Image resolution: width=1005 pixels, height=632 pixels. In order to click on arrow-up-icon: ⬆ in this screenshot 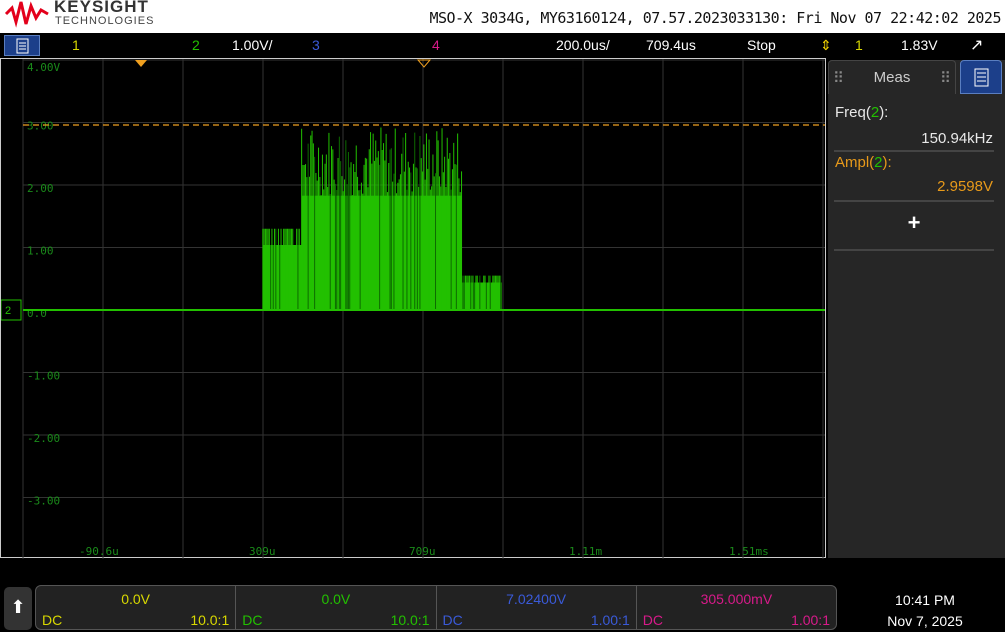, I will do `click(18, 607)`.